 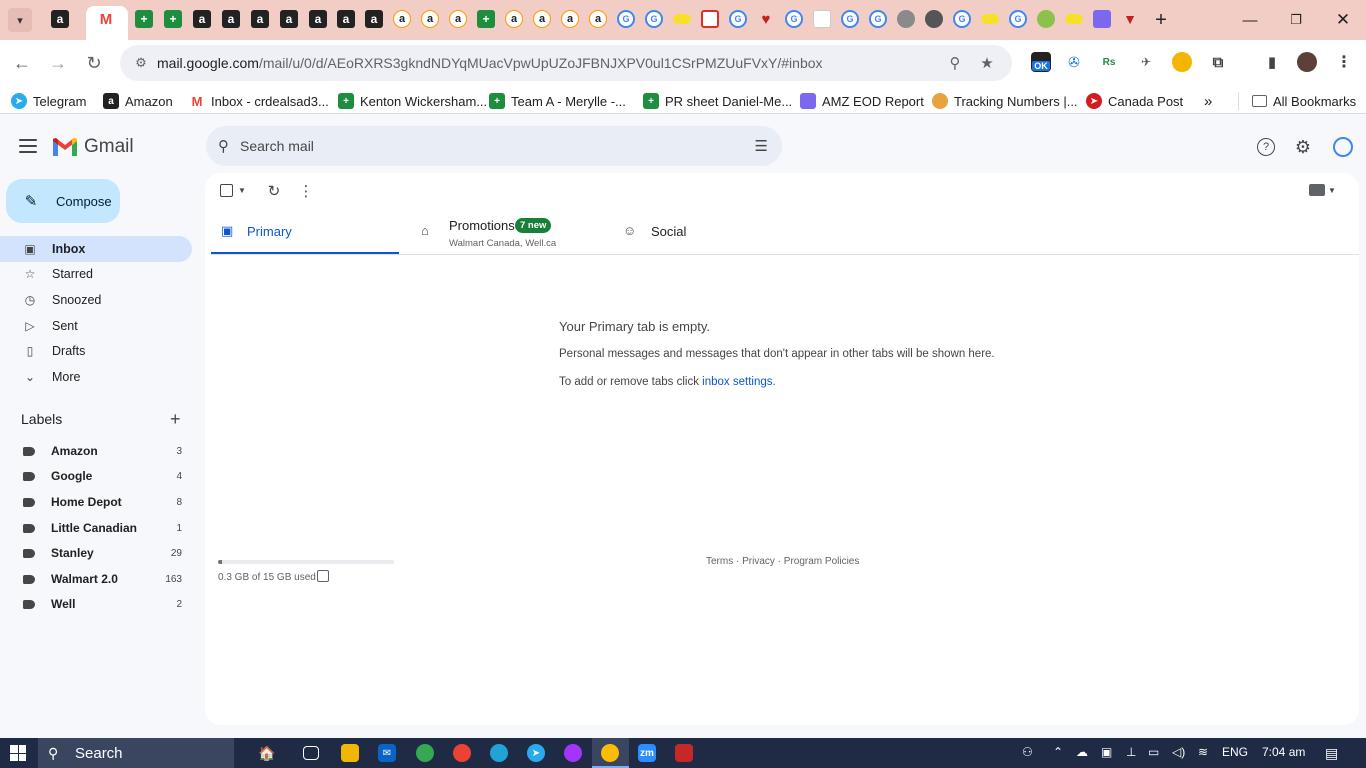 What do you see at coordinates (761, 146) in the screenshot?
I see `search-options-icon: ☰` at bounding box center [761, 146].